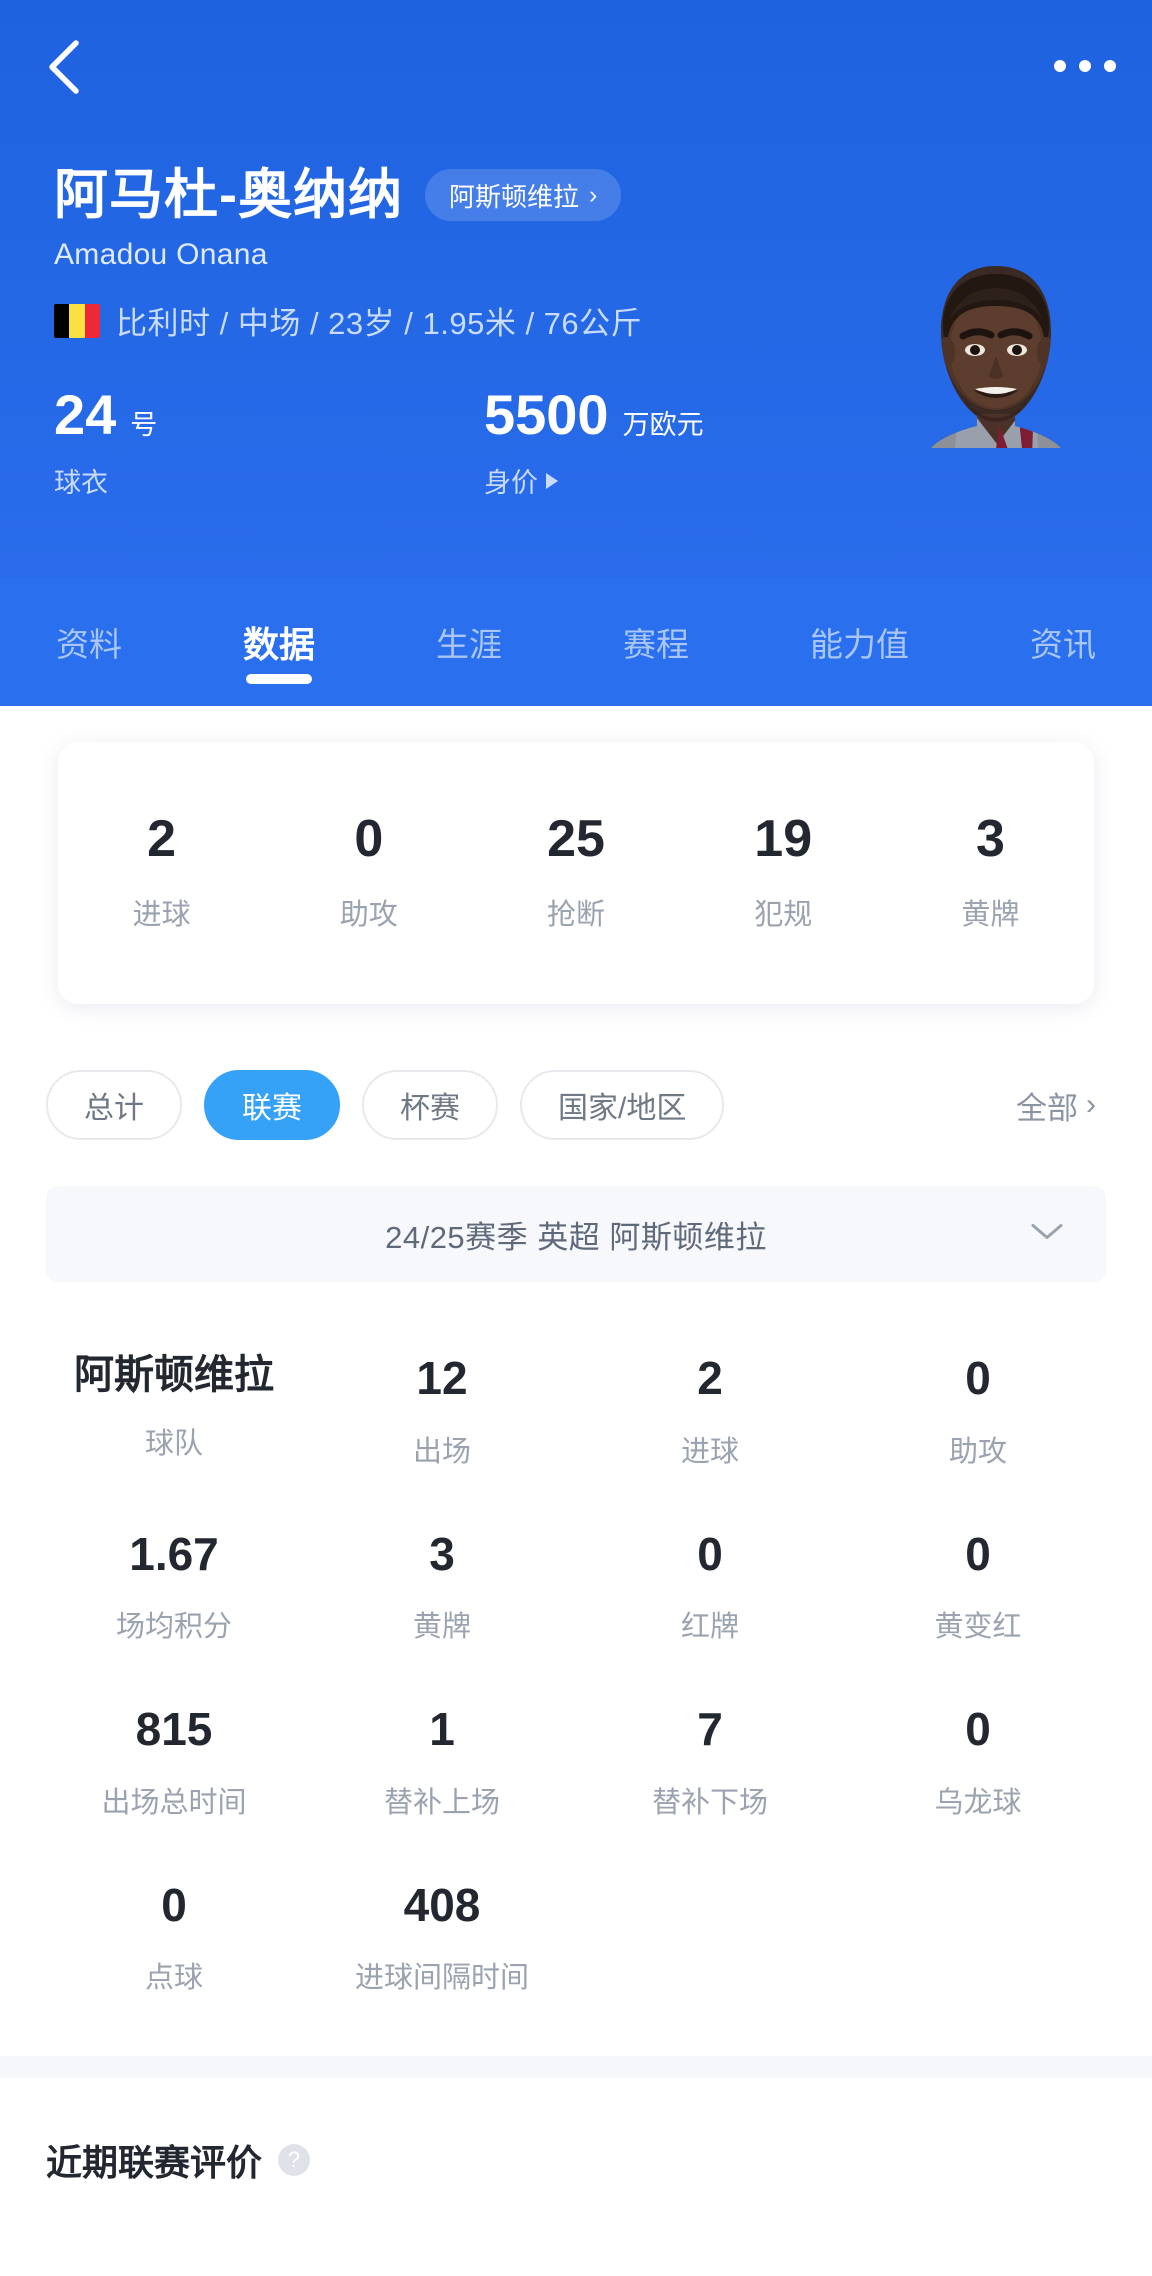  What do you see at coordinates (294, 2160) in the screenshot?
I see `help-question-icon: ?` at bounding box center [294, 2160].